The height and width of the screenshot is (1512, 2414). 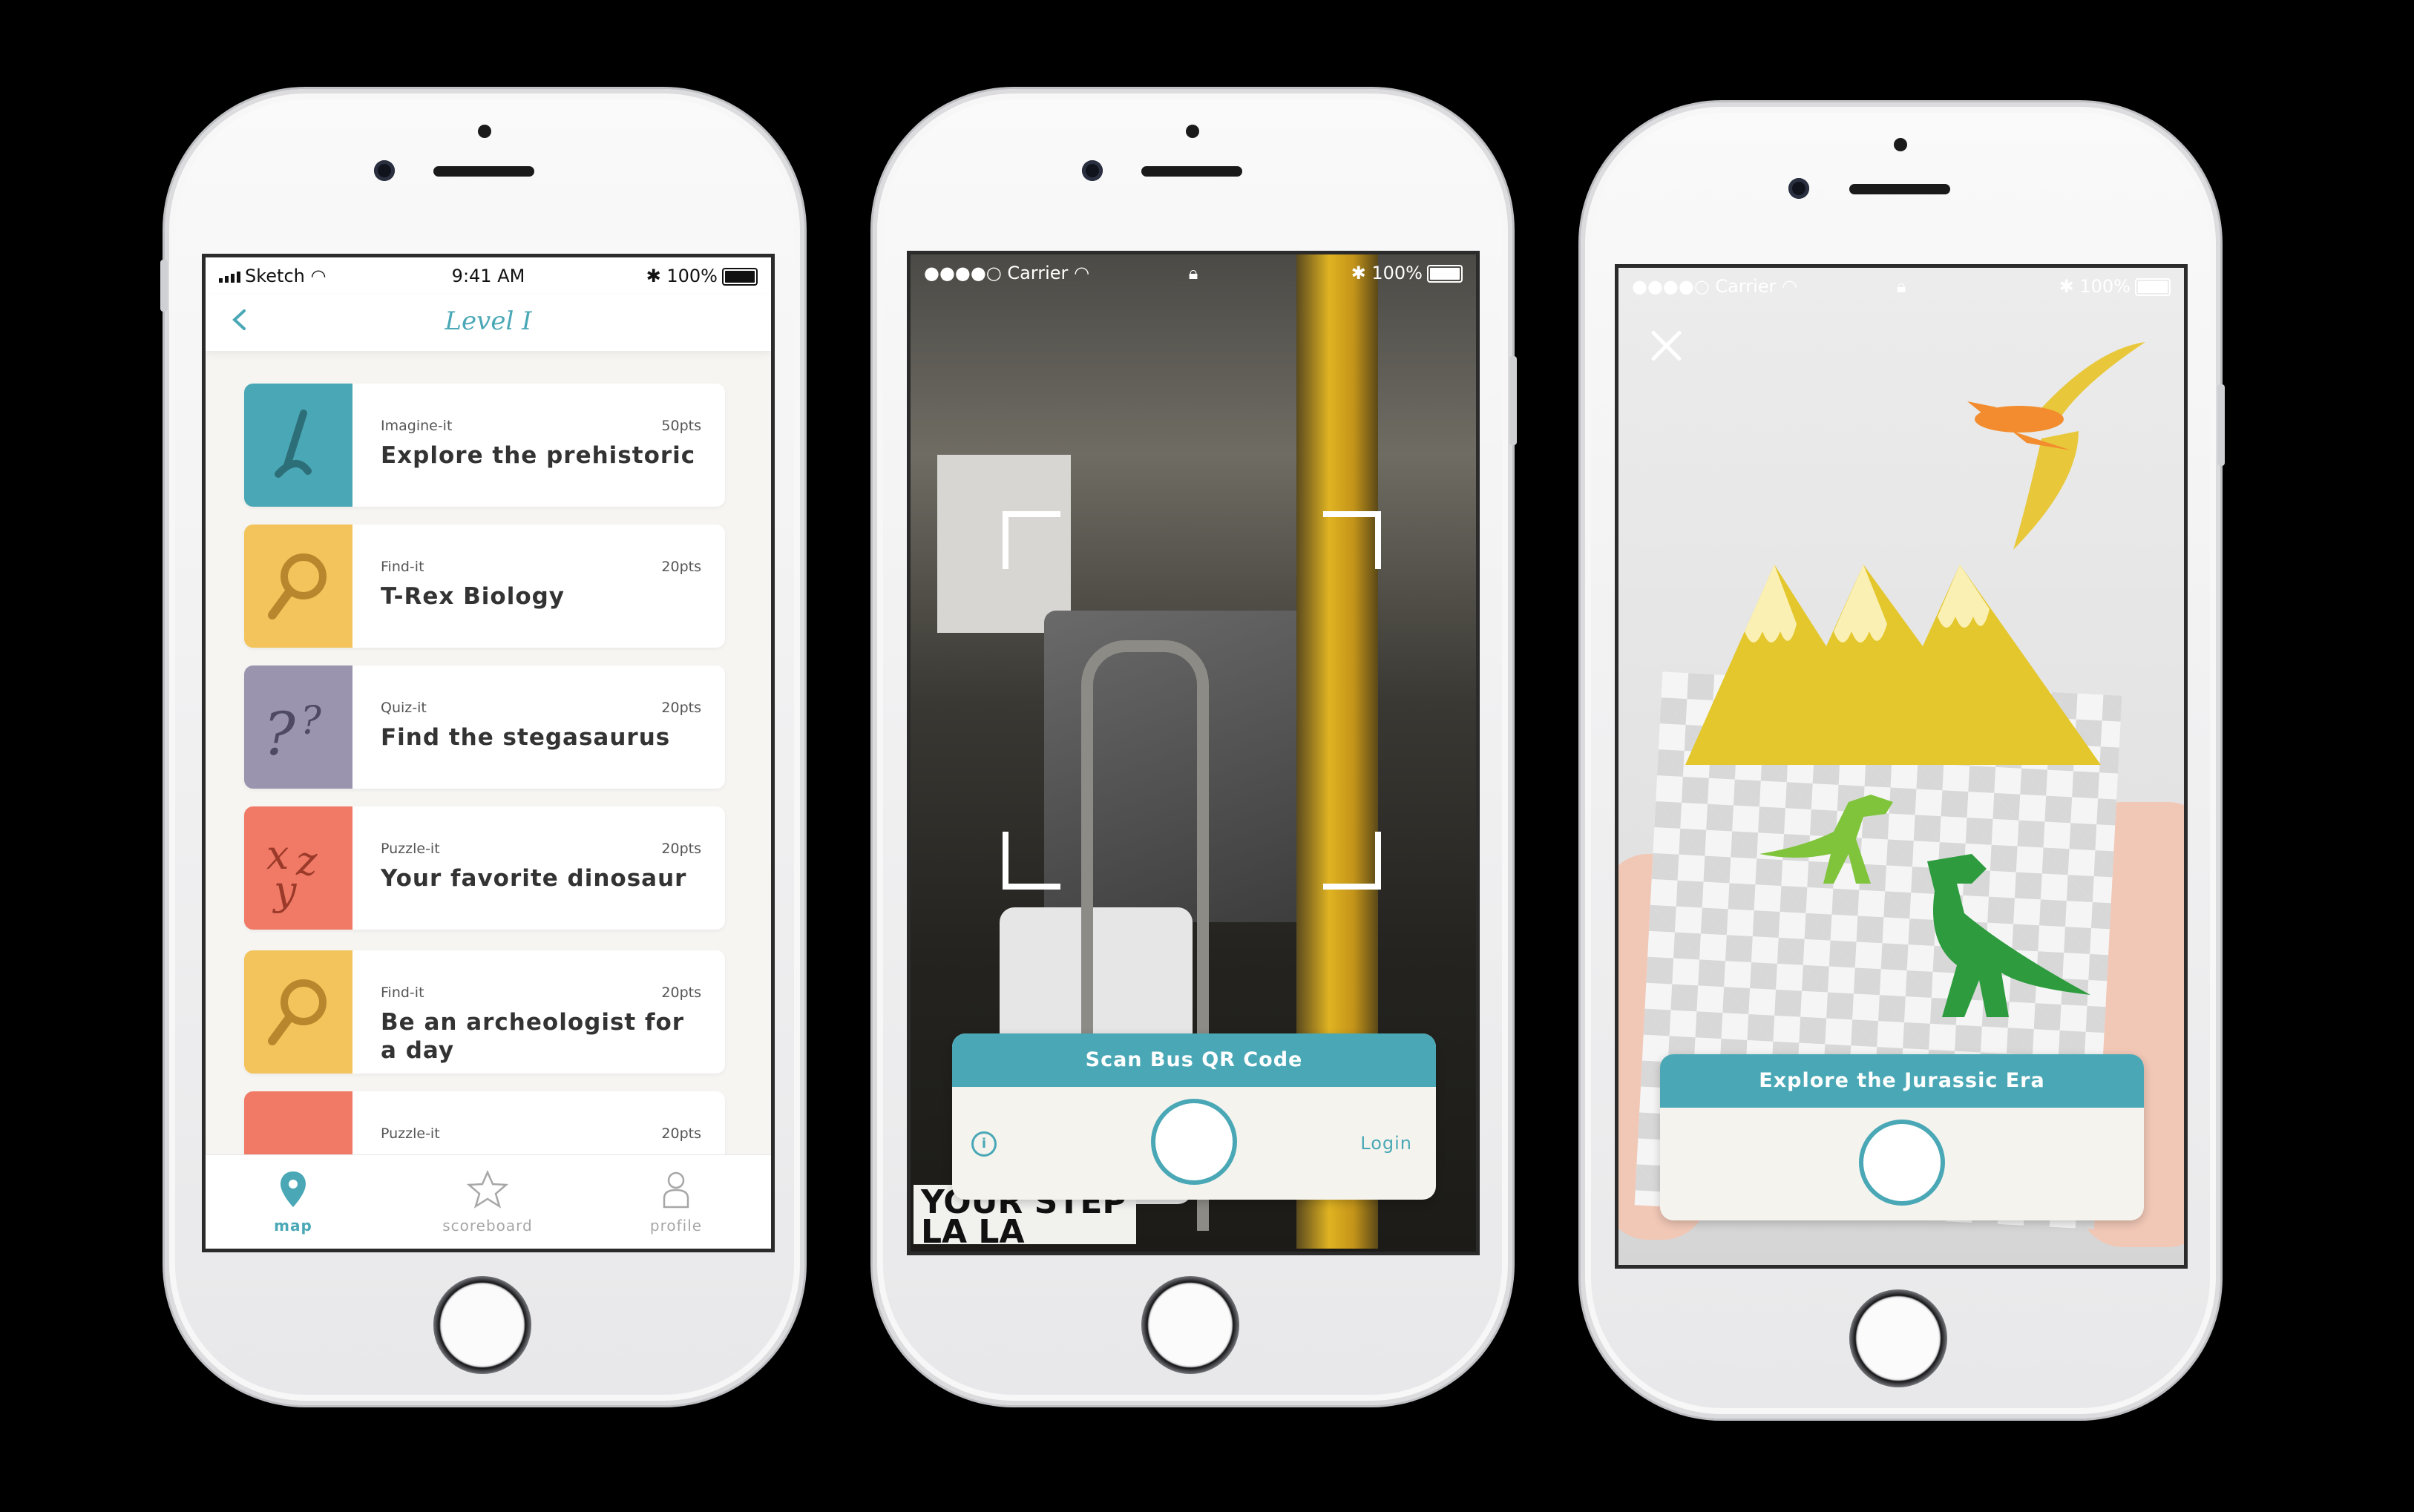 I want to click on card-category: Imagine-it, so click(x=417, y=426).